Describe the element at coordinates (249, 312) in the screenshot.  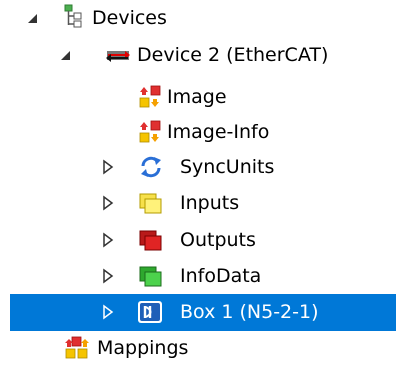
I see `tree-item-label: Box 1 (N5-2-1)` at that location.